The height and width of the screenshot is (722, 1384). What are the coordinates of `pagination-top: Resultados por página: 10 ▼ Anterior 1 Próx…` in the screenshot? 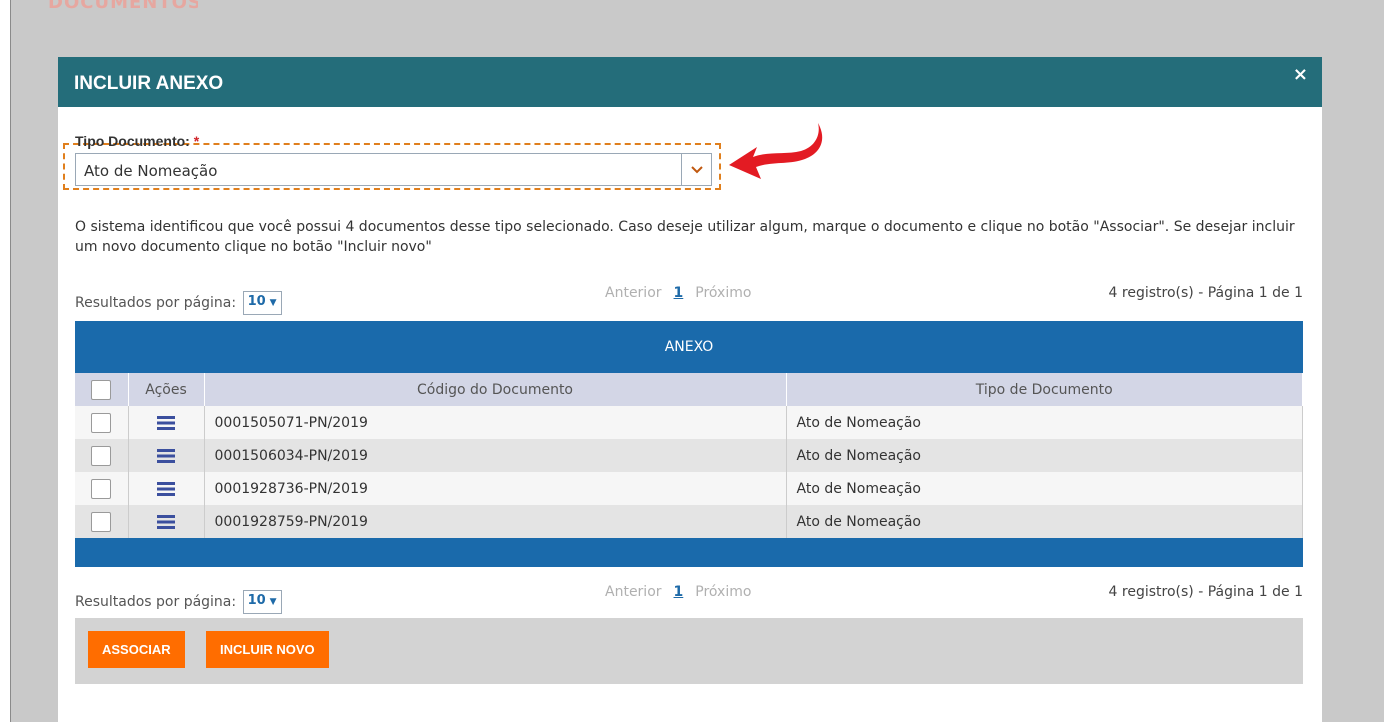 It's located at (689, 300).